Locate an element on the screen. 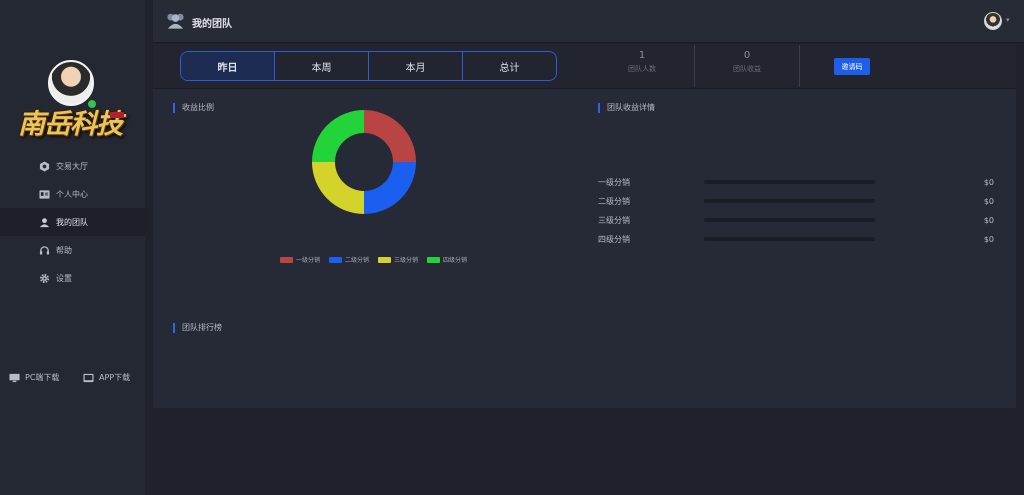  legend-label: 二级分销 is located at coordinates (357, 260).